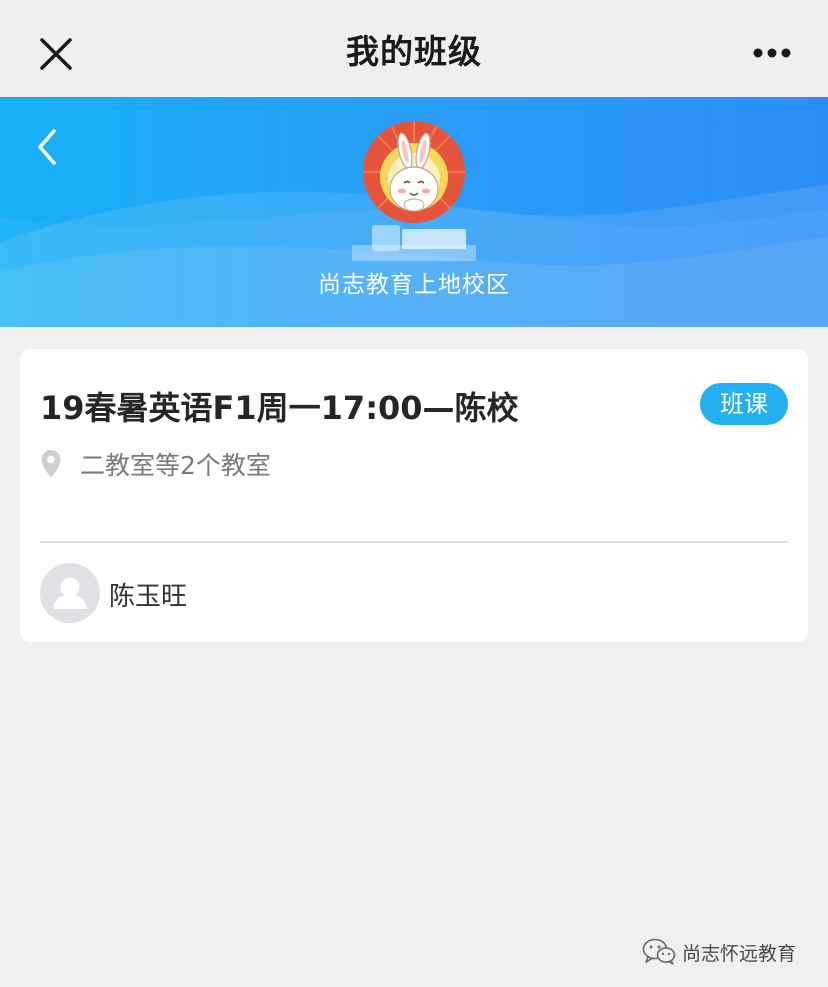 The image size is (828, 987). I want to click on class-title: 19春暑英语F1周一17:00—陈校, so click(279, 408).